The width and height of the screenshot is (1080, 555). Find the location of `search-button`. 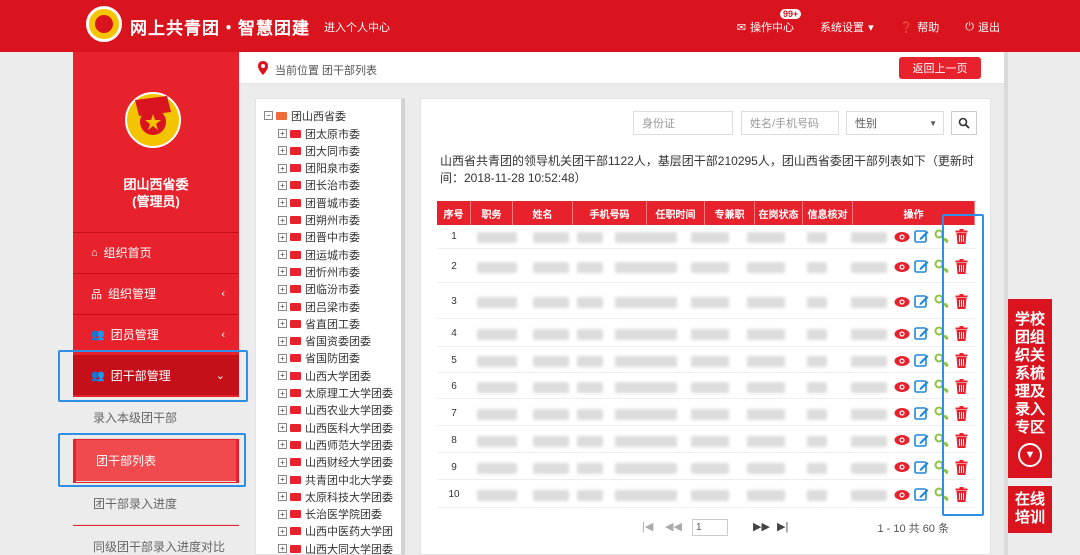

search-button is located at coordinates (964, 123).